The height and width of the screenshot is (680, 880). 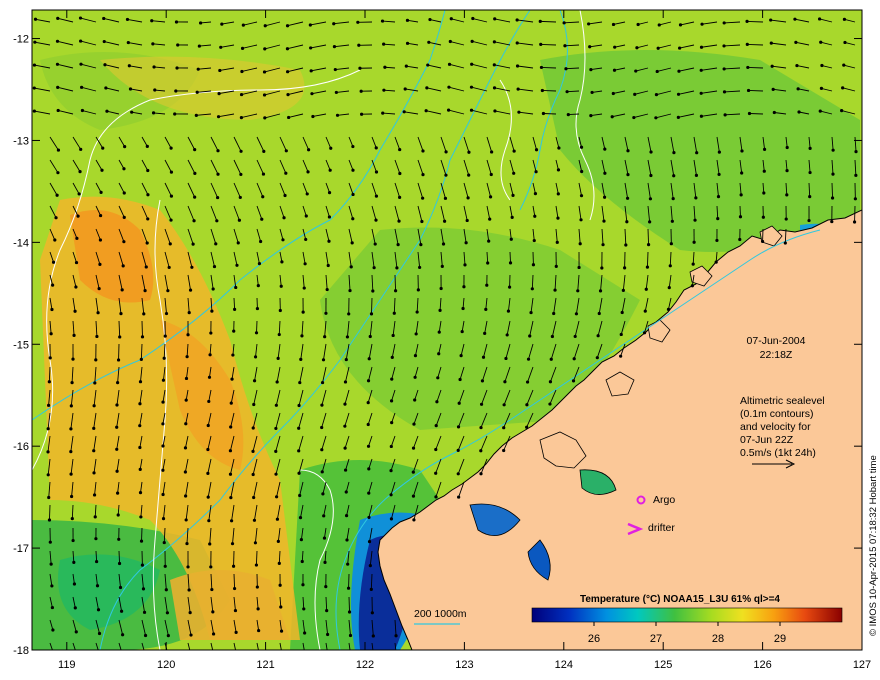 What do you see at coordinates (21, 549) in the screenshot?
I see `lat-tick-label: -17` at bounding box center [21, 549].